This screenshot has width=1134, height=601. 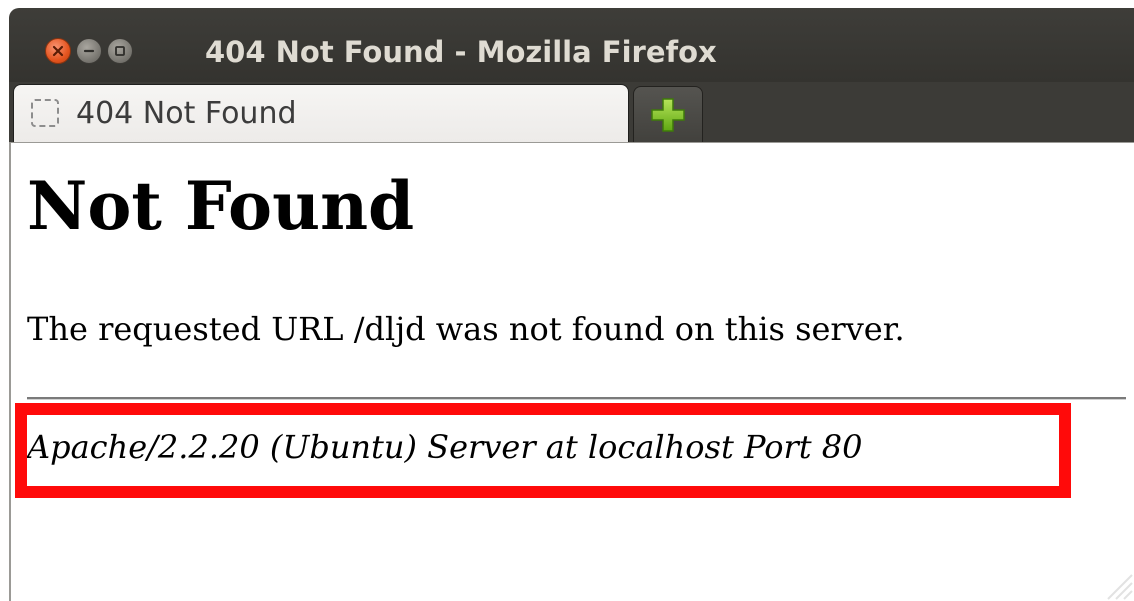 What do you see at coordinates (543, 450) in the screenshot?
I see `highlight-annotation-box` at bounding box center [543, 450].